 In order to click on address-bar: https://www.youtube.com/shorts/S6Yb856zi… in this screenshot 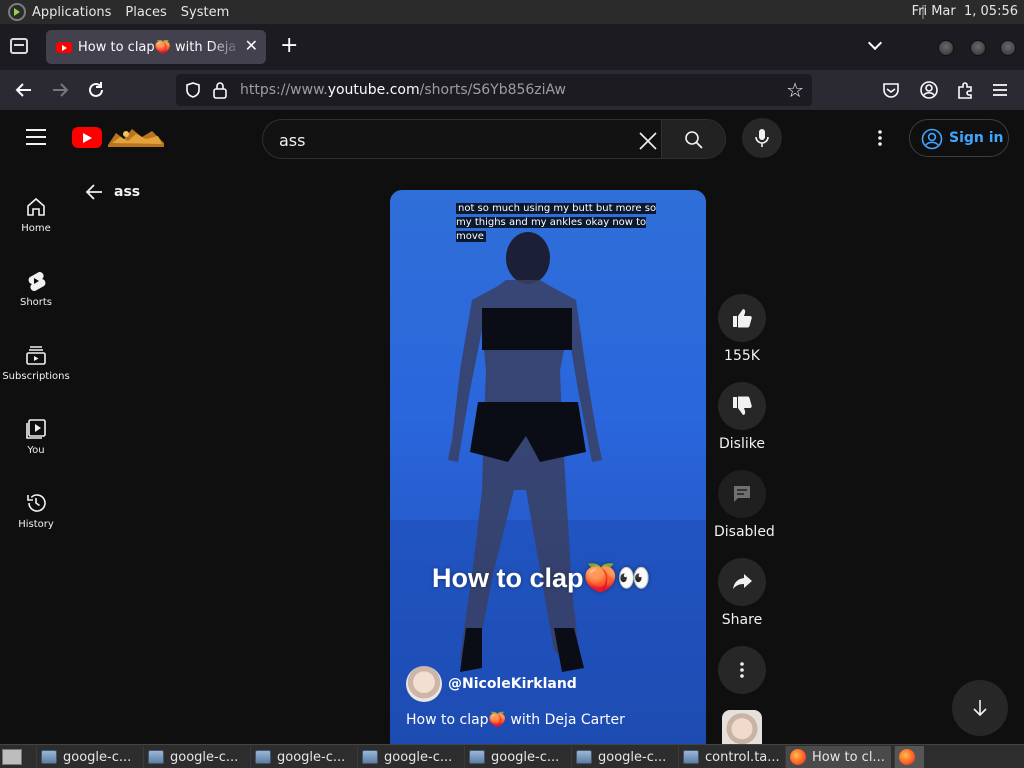, I will do `click(494, 90)`.